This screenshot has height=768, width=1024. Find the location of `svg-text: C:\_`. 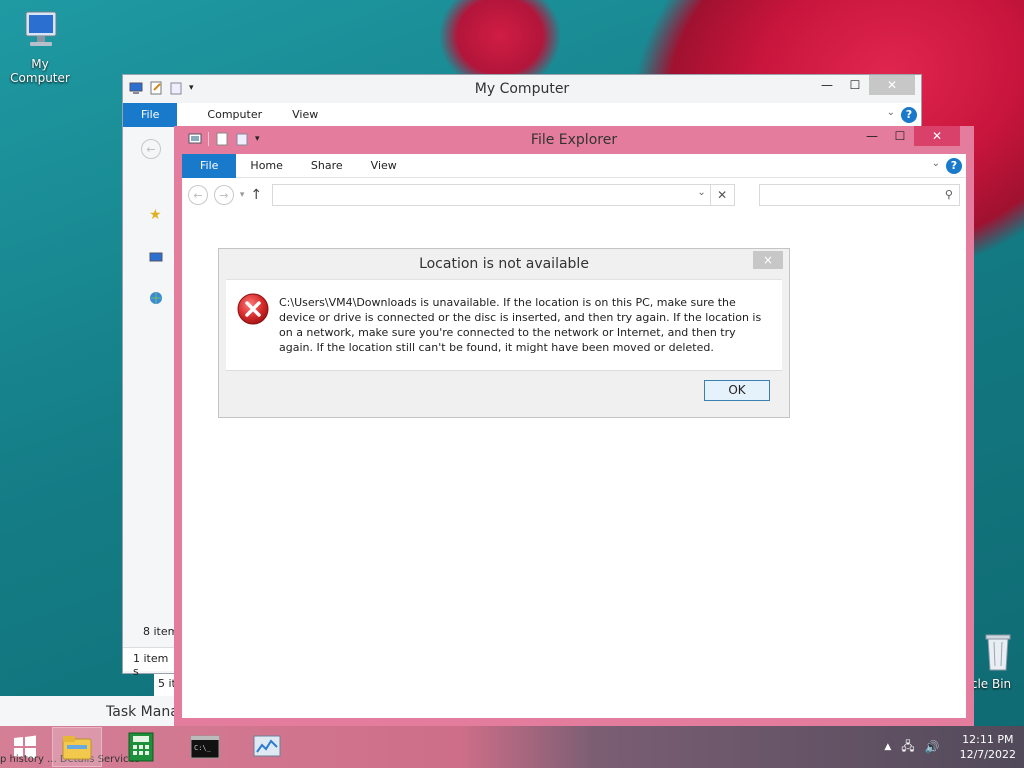

svg-text: C:\_ is located at coordinates (203, 748).